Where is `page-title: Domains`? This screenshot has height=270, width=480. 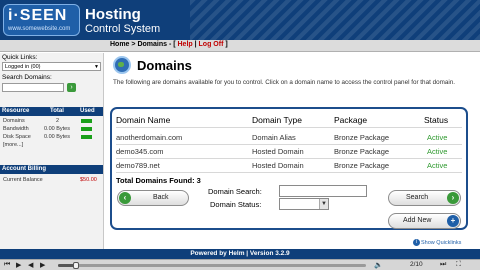 page-title: Domains is located at coordinates (164, 65).